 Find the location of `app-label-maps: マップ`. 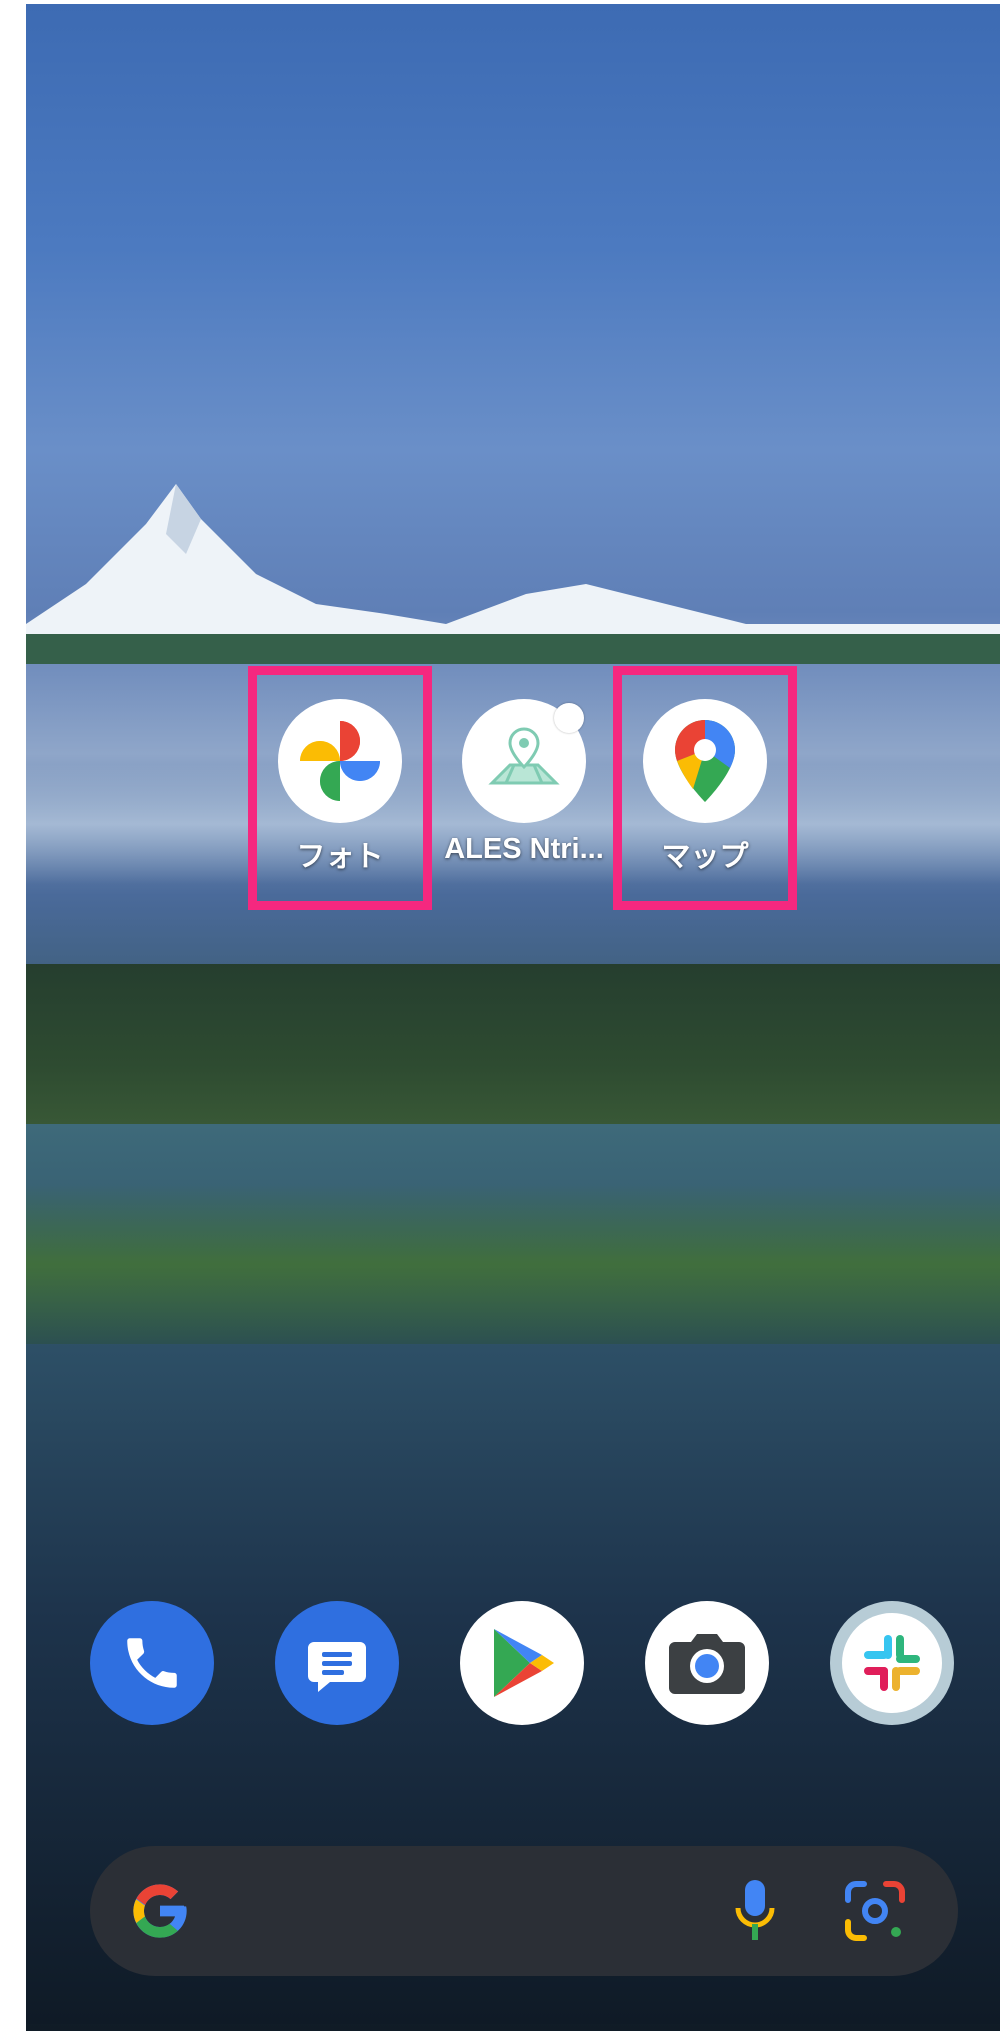

app-label-maps: マップ is located at coordinates (705, 857).